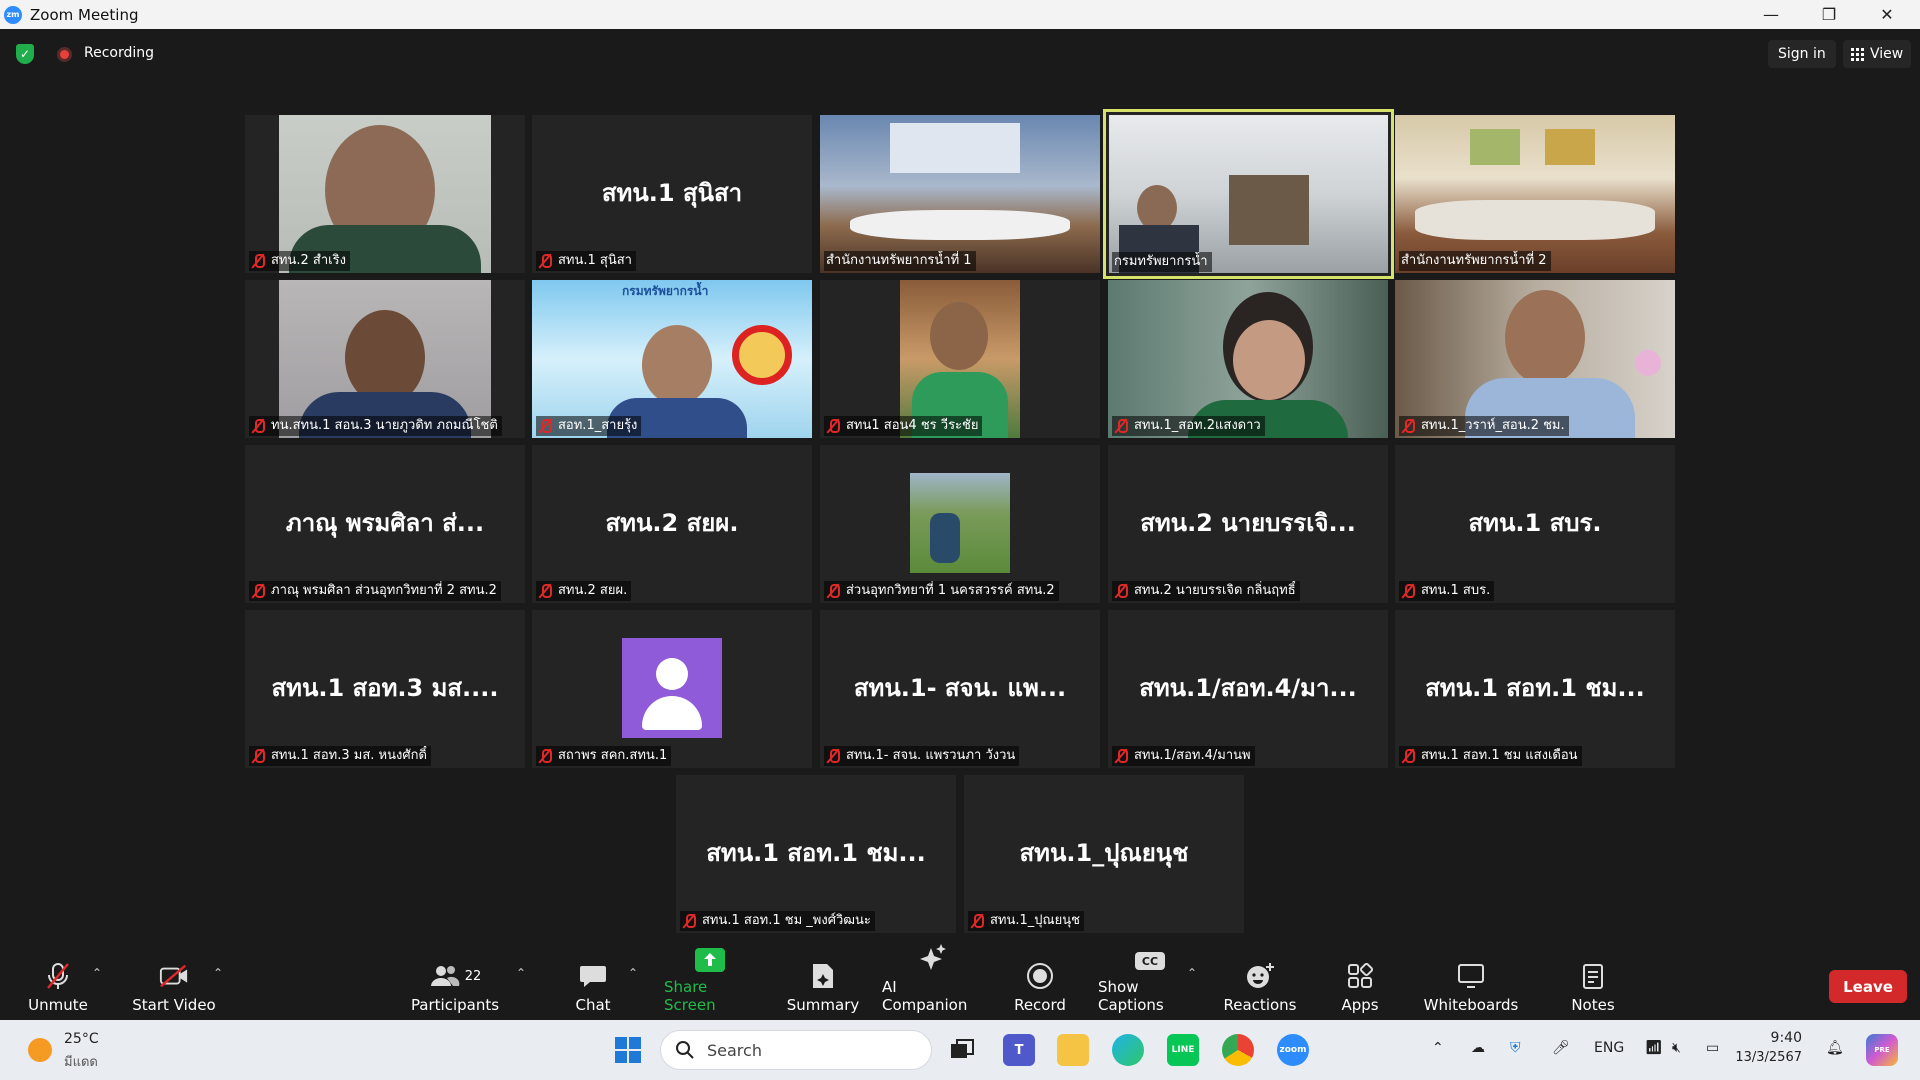 The image size is (1920, 1080). Describe the element at coordinates (385, 359) in the screenshot. I see `participant-tile: ทน.สทน.1 สอน.3 นายภูวดิท ภถมณีโชติ` at that location.